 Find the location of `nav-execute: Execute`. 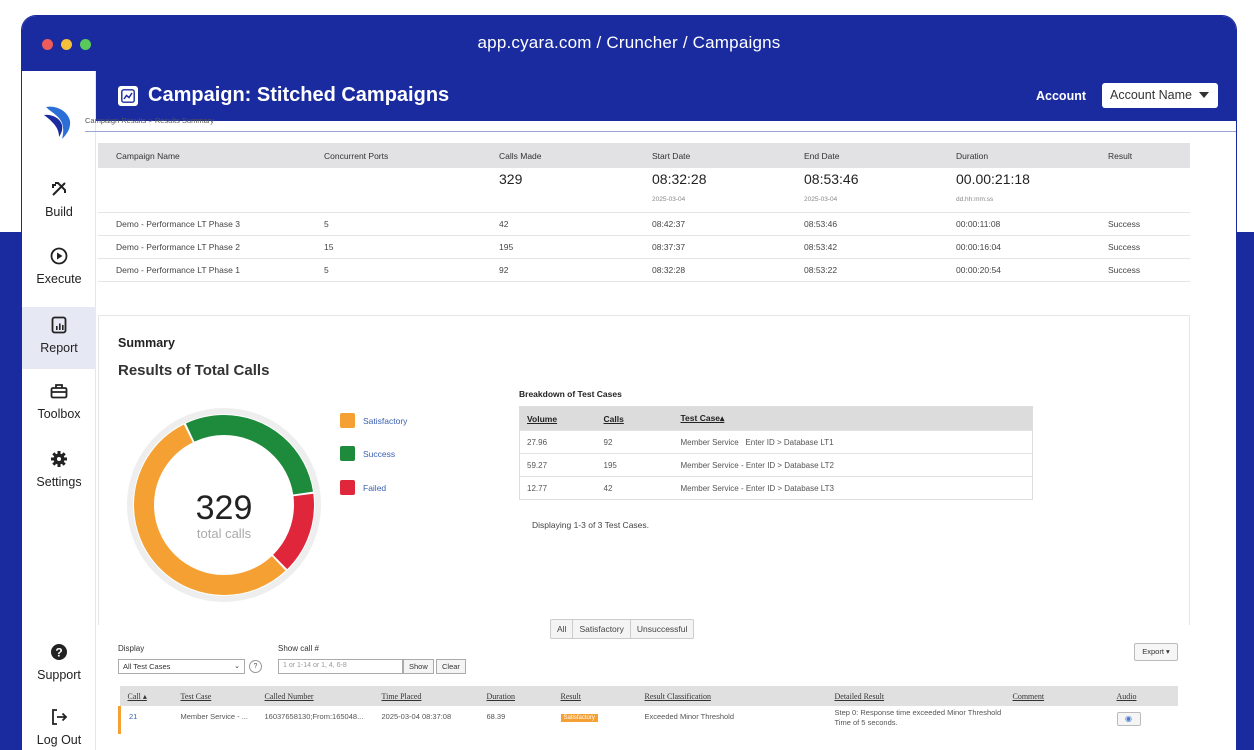

nav-execute: Execute is located at coordinates (59, 268).